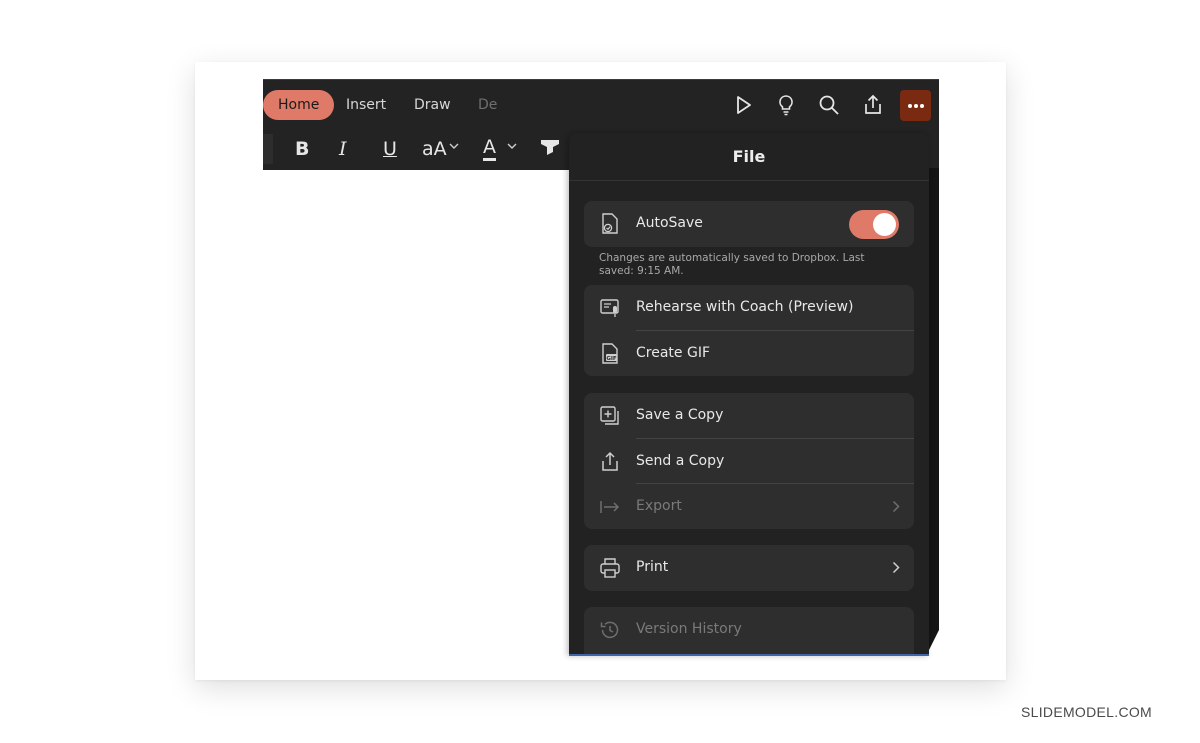 Image resolution: width=1200 pixels, height=743 pixels. I want to click on font-color-button: A, so click(489, 148).